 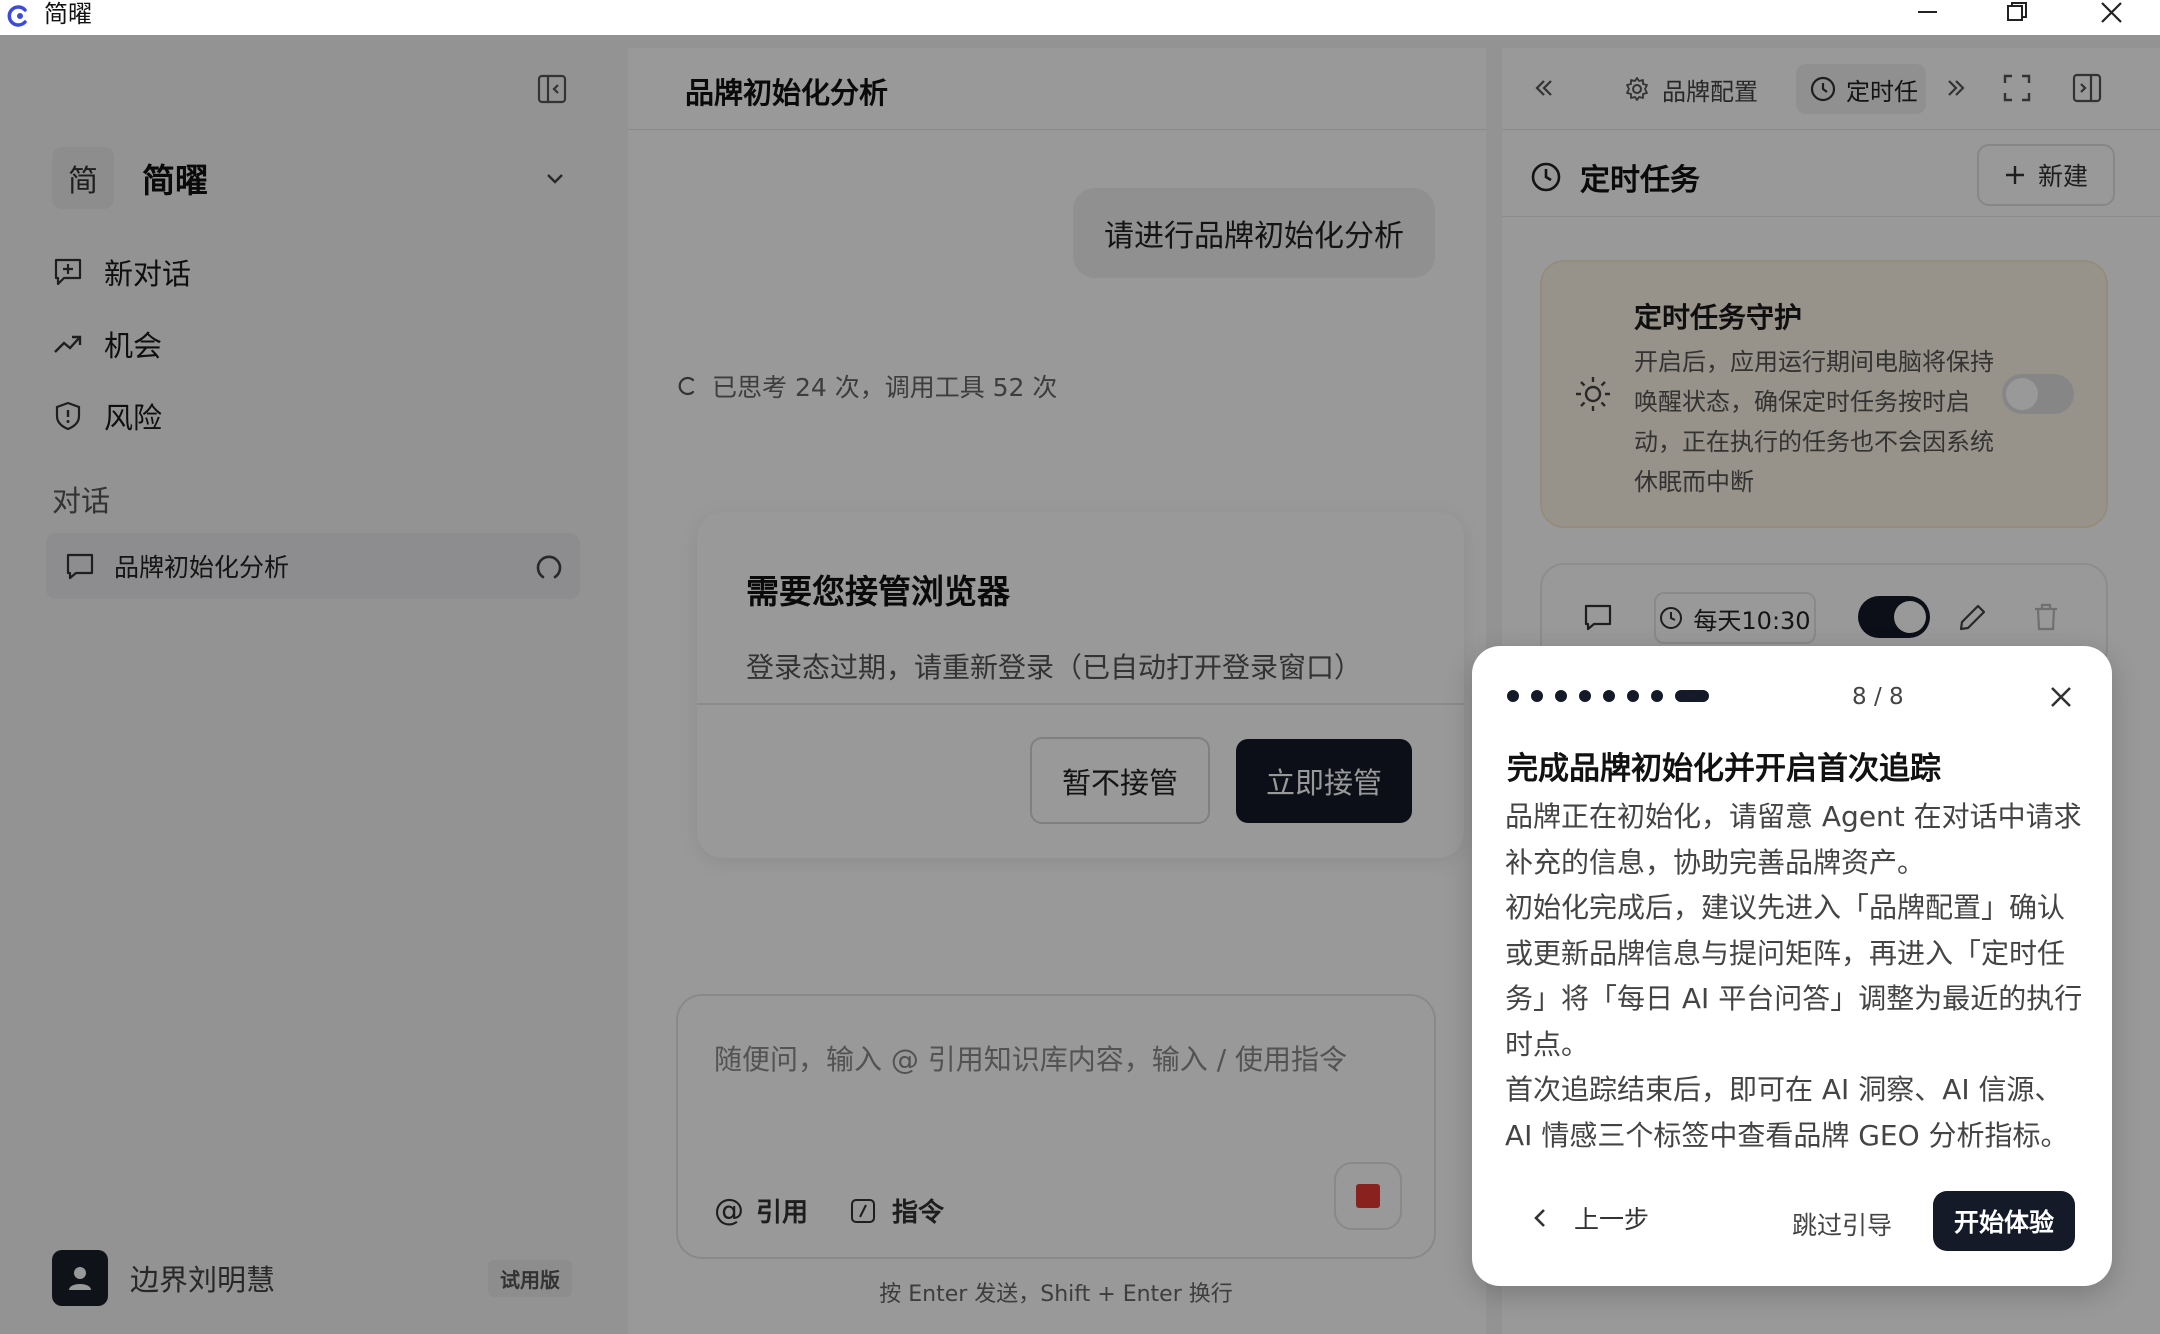 I want to click on app-title: 简曜, so click(x=68, y=14).